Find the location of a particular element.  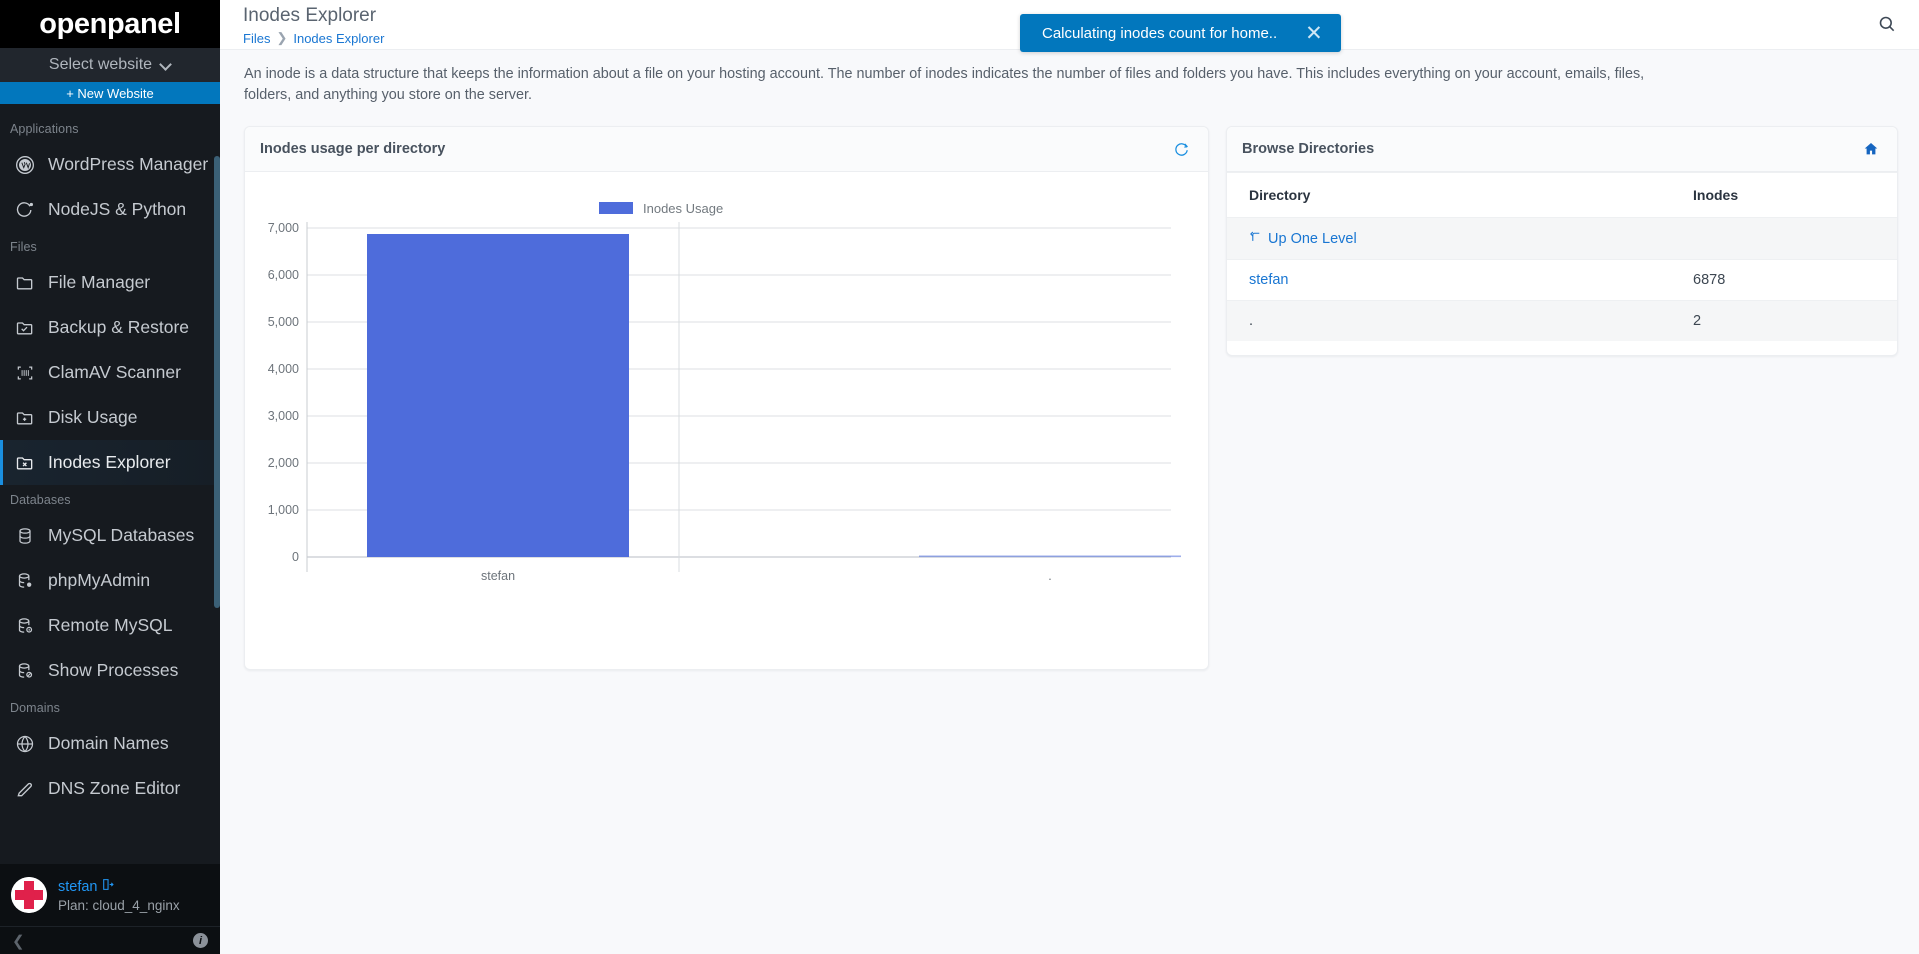

directory-link: stefan is located at coordinates (1269, 280).